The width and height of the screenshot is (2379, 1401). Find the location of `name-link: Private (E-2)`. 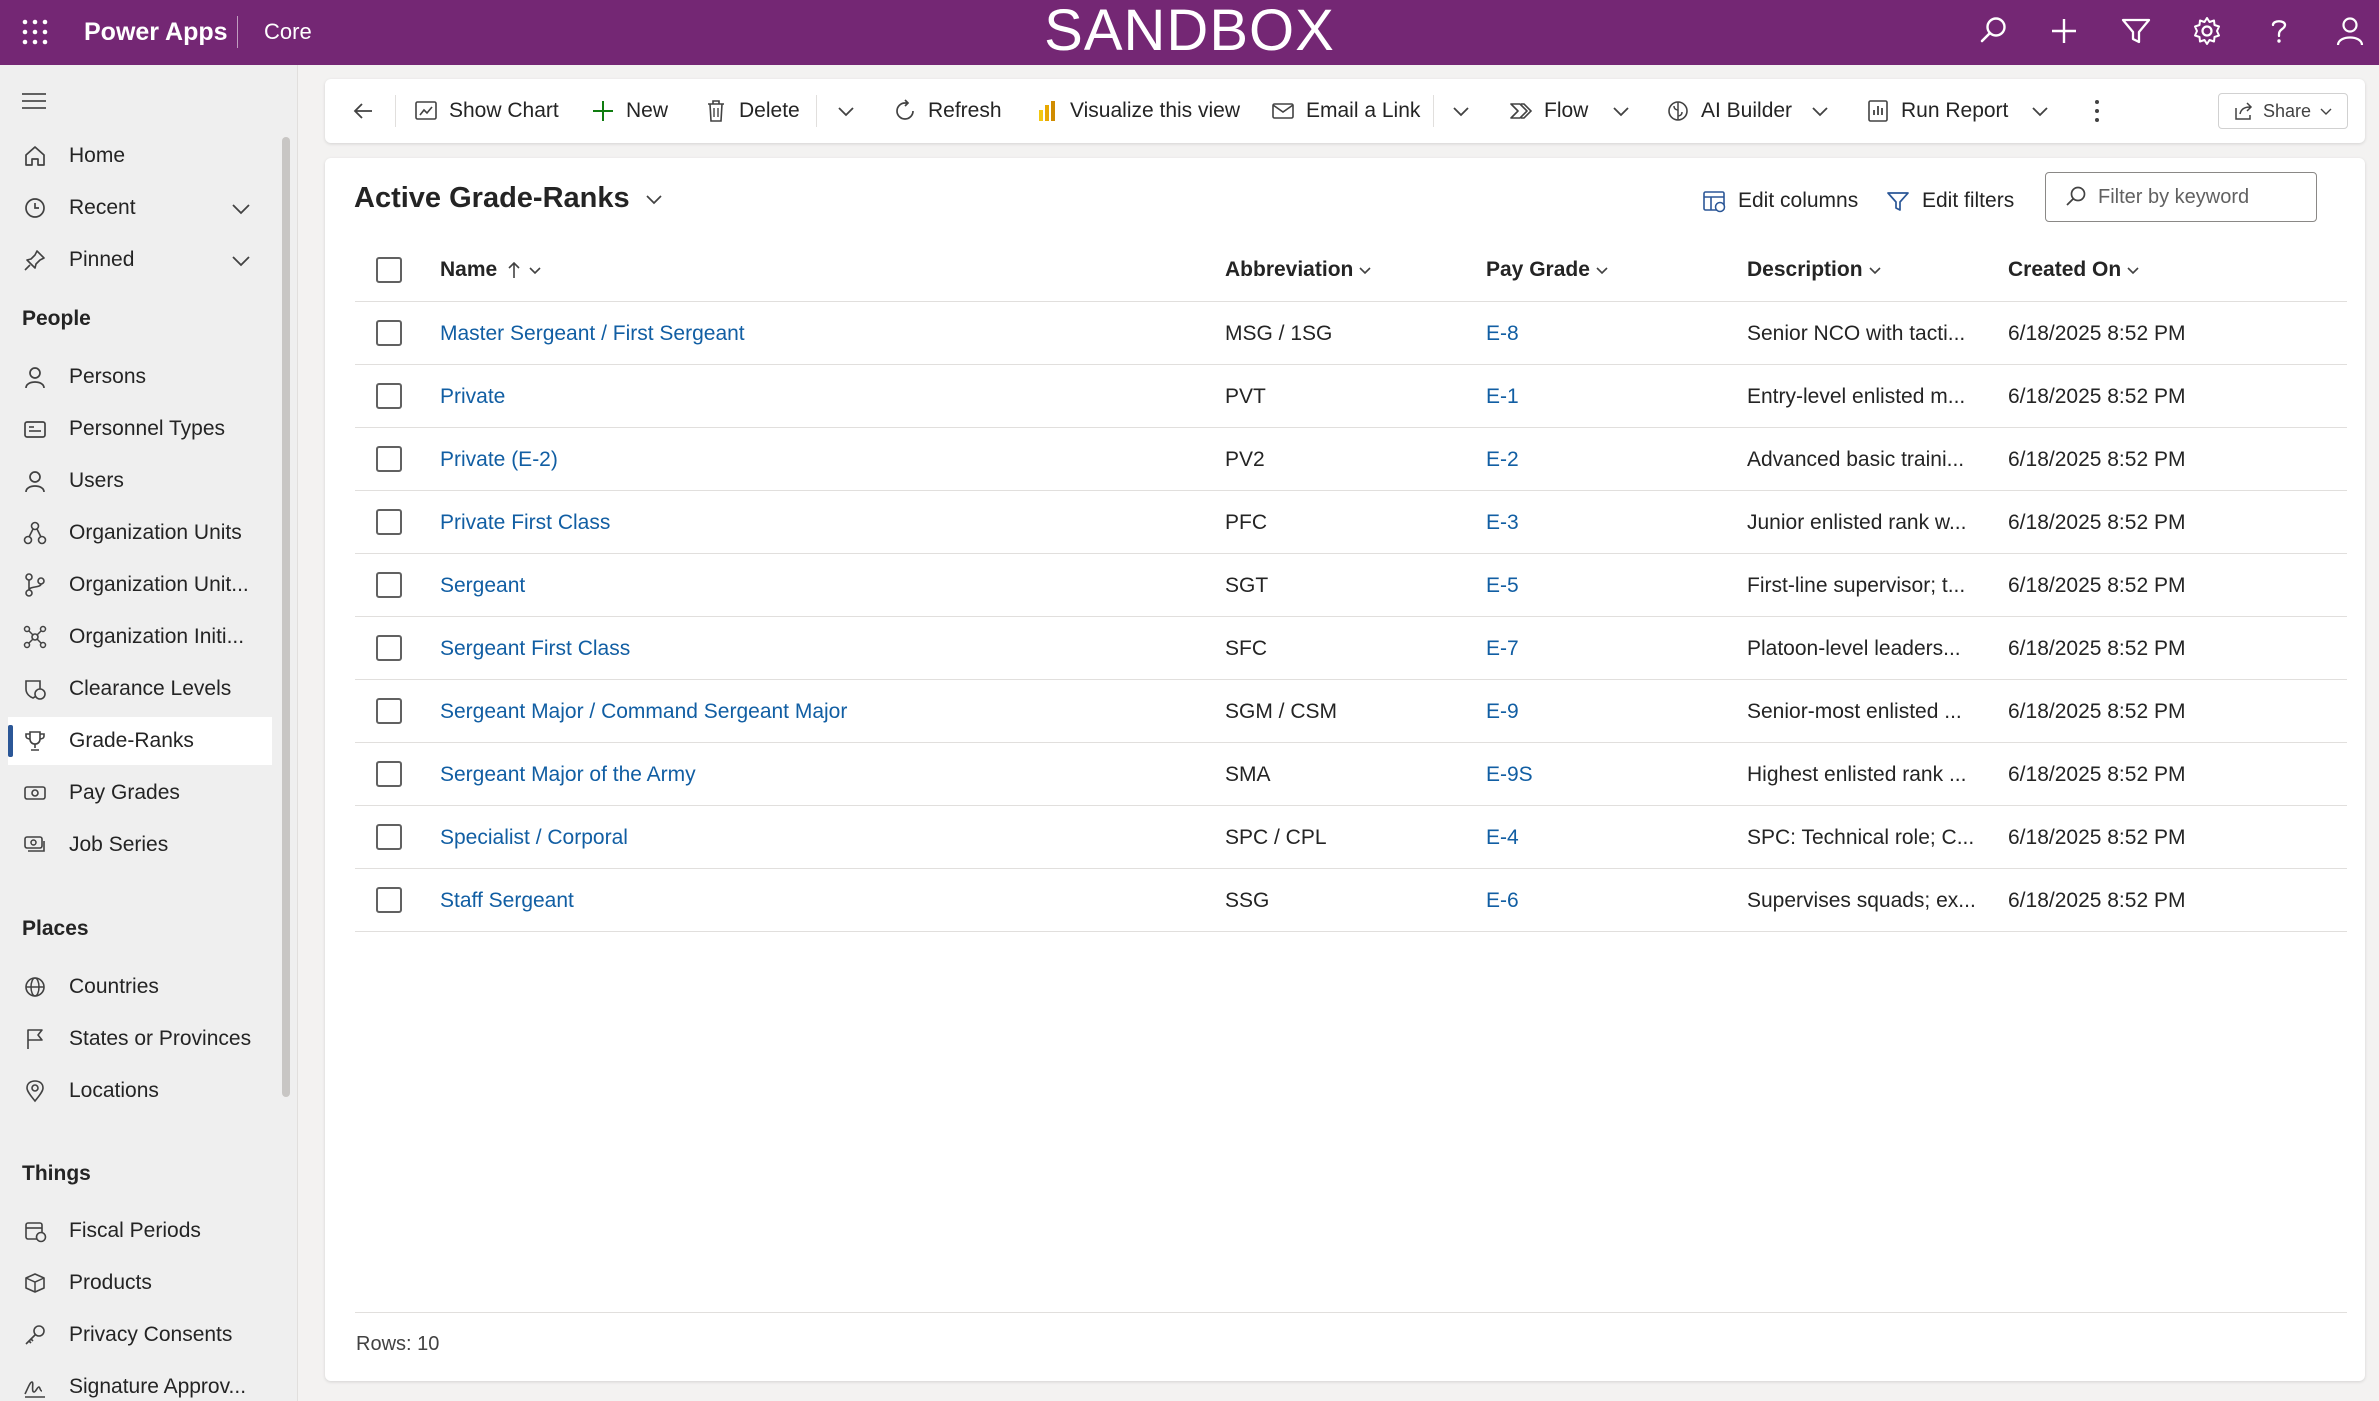

name-link: Private (E-2) is located at coordinates (820, 459).